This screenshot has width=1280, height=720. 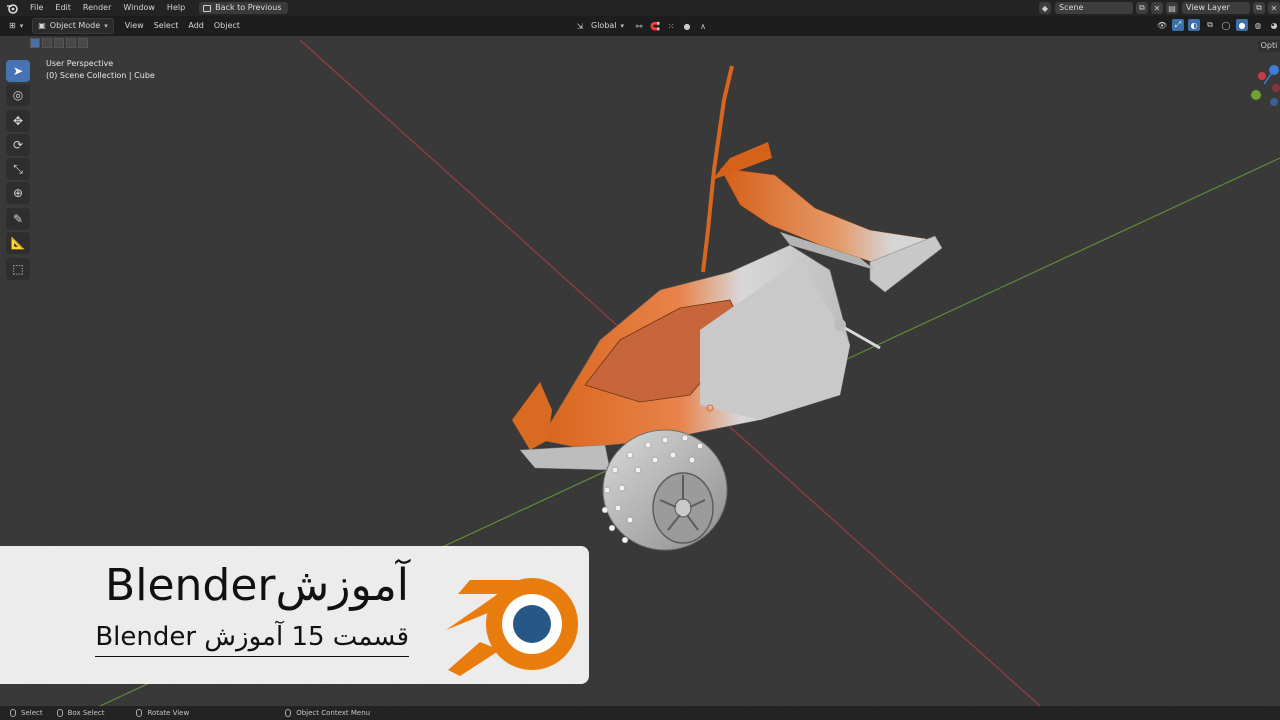 What do you see at coordinates (13, 713) in the screenshot?
I see `mouse-left-icon` at bounding box center [13, 713].